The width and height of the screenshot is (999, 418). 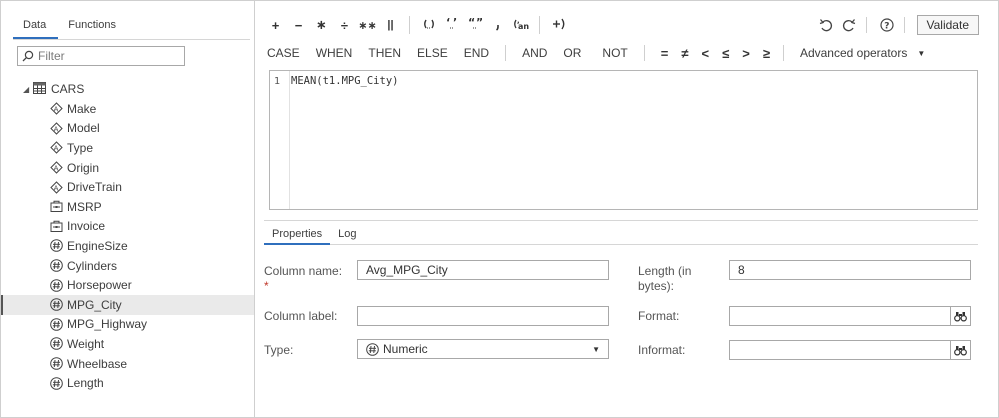 What do you see at coordinates (921, 53) in the screenshot?
I see `dropdown-triangle-icon: ▼` at bounding box center [921, 53].